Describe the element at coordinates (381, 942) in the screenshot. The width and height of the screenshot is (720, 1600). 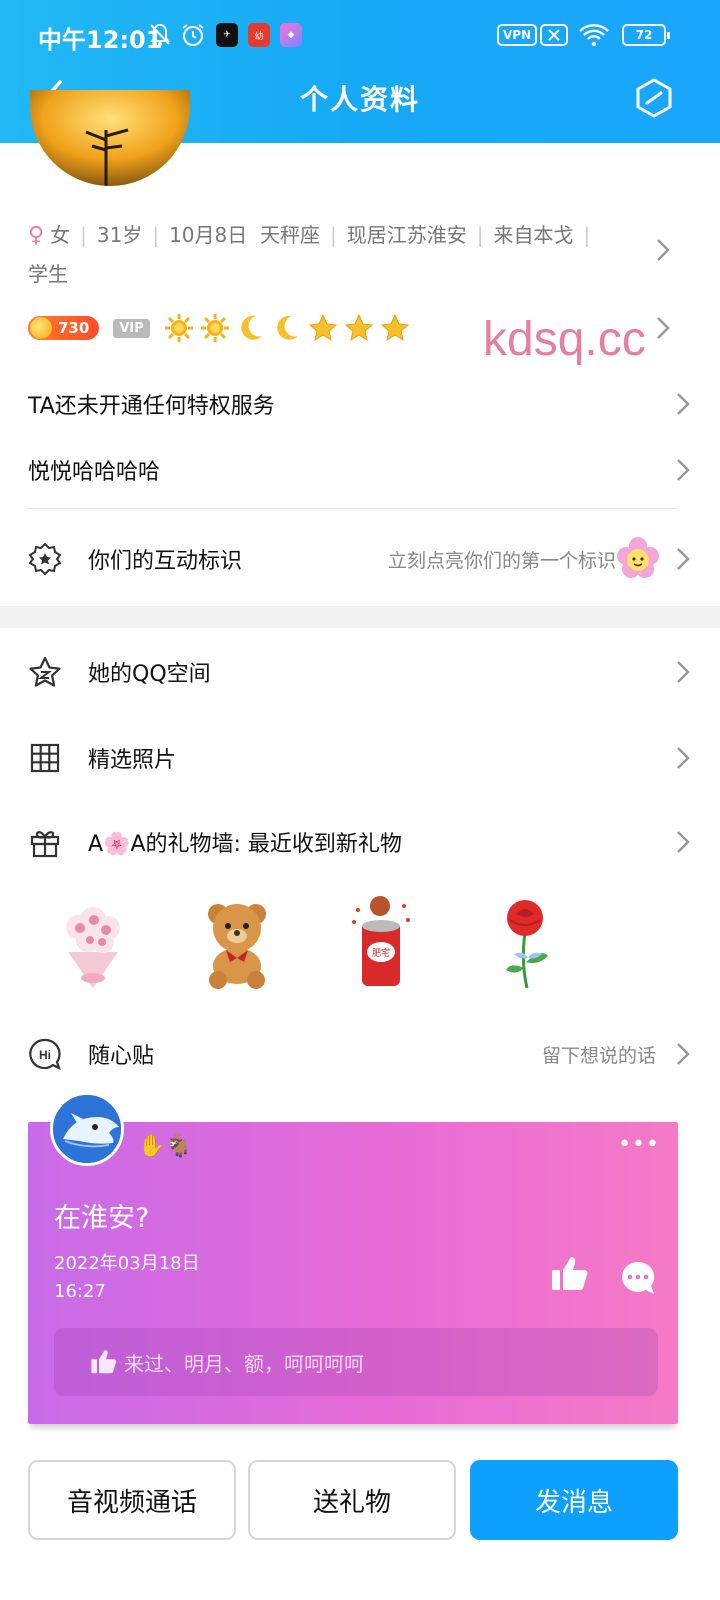
I see `soda-can-icon: 肥宅` at that location.